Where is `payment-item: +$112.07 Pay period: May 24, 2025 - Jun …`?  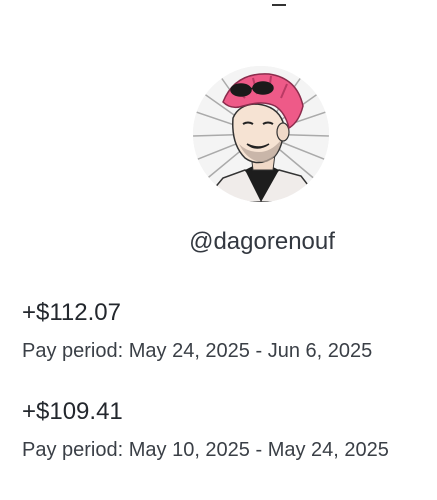
payment-item: +$112.07 Pay period: May 24, 2025 - Jun … is located at coordinates (197, 331).